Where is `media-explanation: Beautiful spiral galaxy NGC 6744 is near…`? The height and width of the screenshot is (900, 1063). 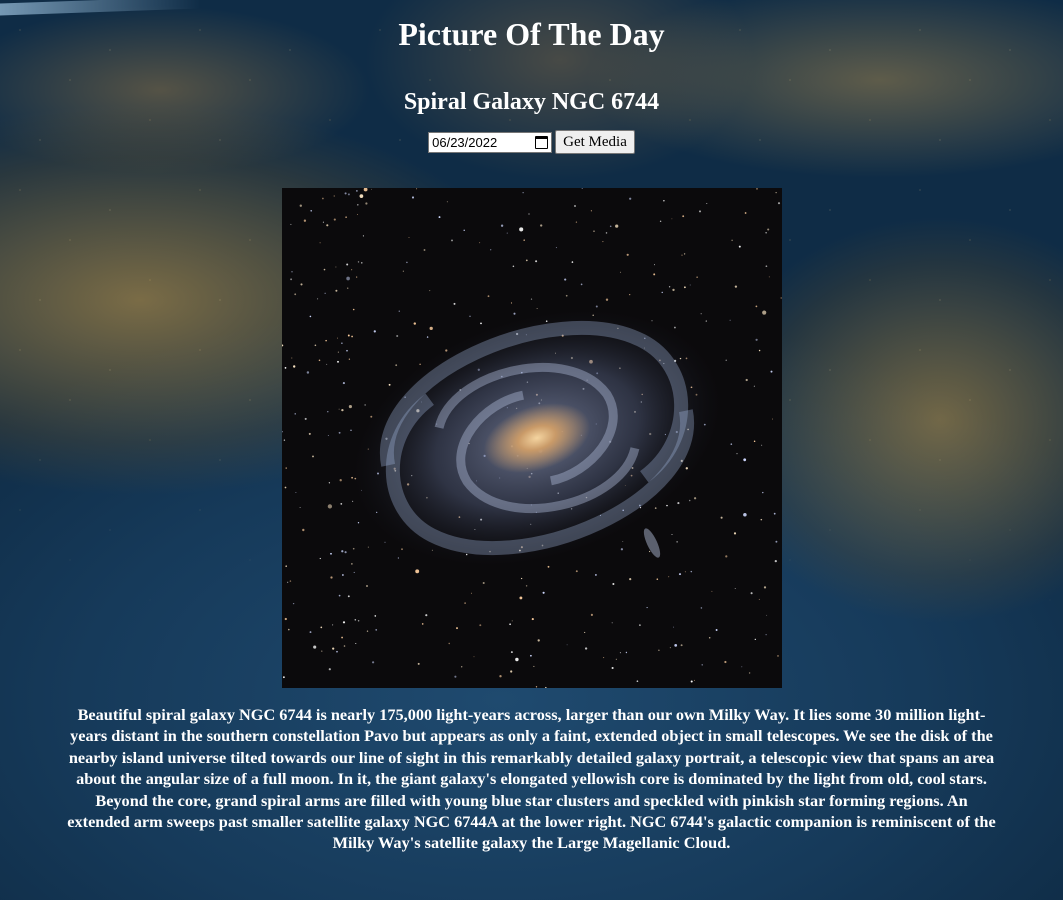 media-explanation: Beautiful spiral galaxy NGC 6744 is near… is located at coordinates (531, 779).